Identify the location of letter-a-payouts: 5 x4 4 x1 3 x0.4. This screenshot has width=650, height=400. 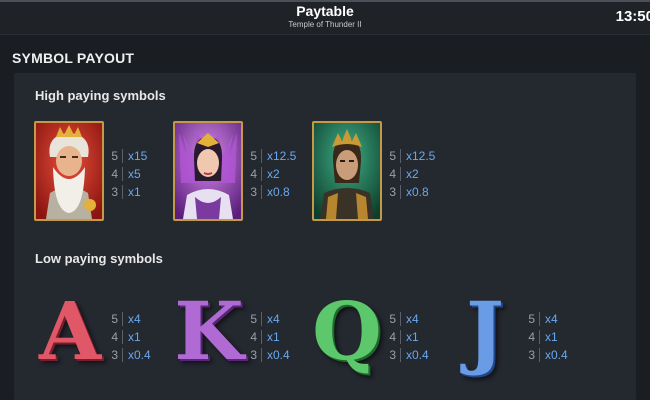
(143, 338).